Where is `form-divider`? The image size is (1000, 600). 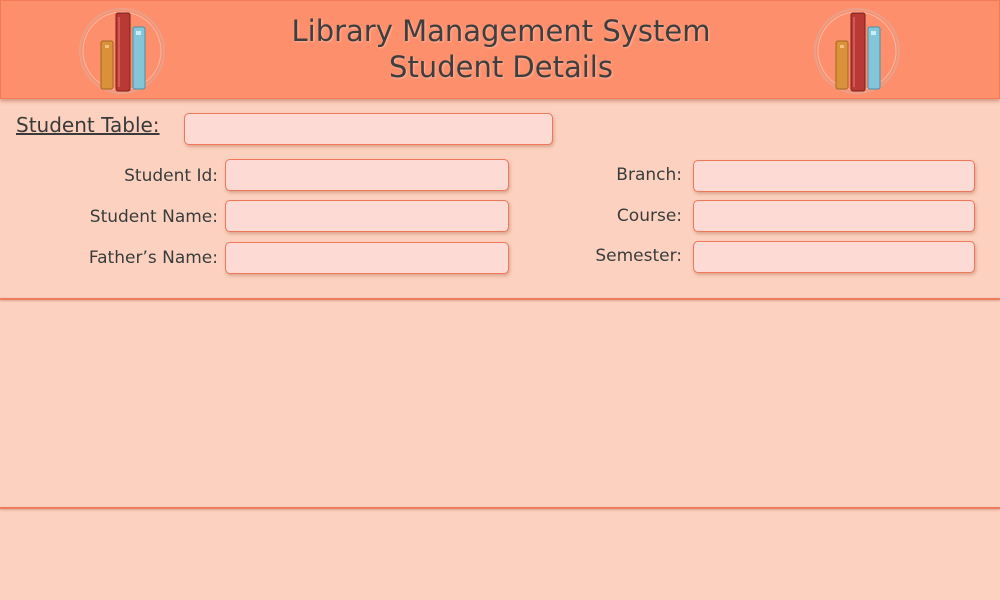 form-divider is located at coordinates (500, 299).